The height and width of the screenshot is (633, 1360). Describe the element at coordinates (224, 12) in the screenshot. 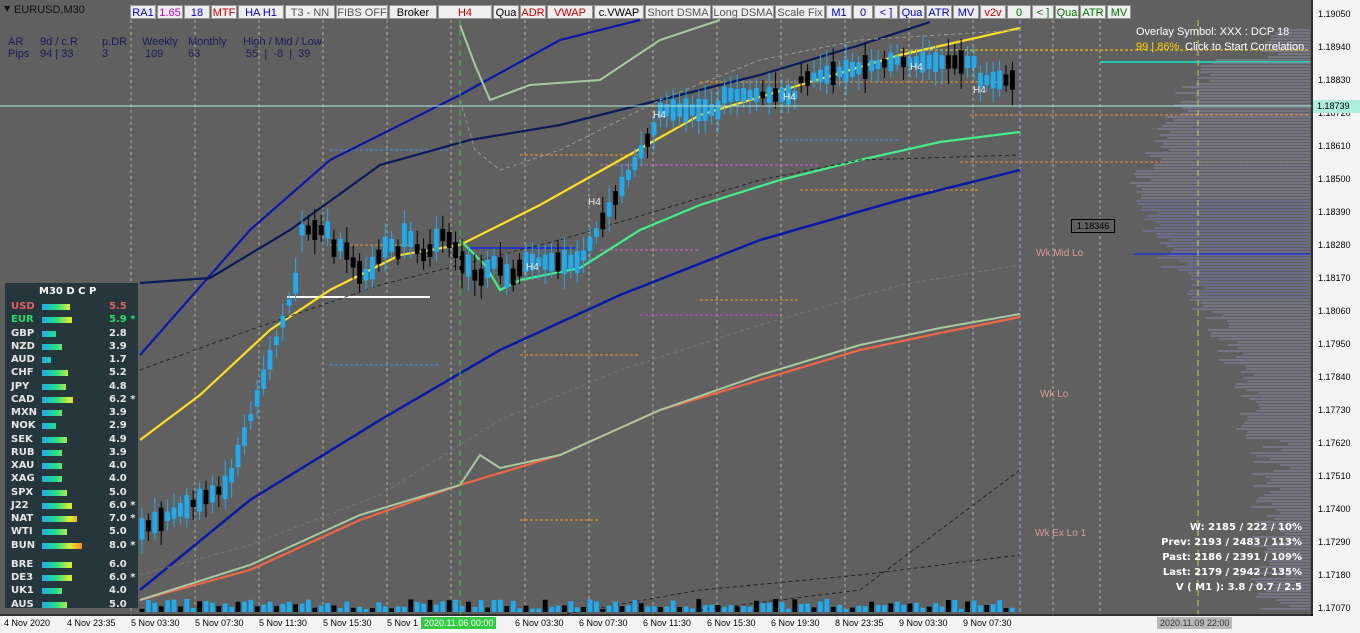

I see `toolbar-button-mtf-3: MTF` at that location.